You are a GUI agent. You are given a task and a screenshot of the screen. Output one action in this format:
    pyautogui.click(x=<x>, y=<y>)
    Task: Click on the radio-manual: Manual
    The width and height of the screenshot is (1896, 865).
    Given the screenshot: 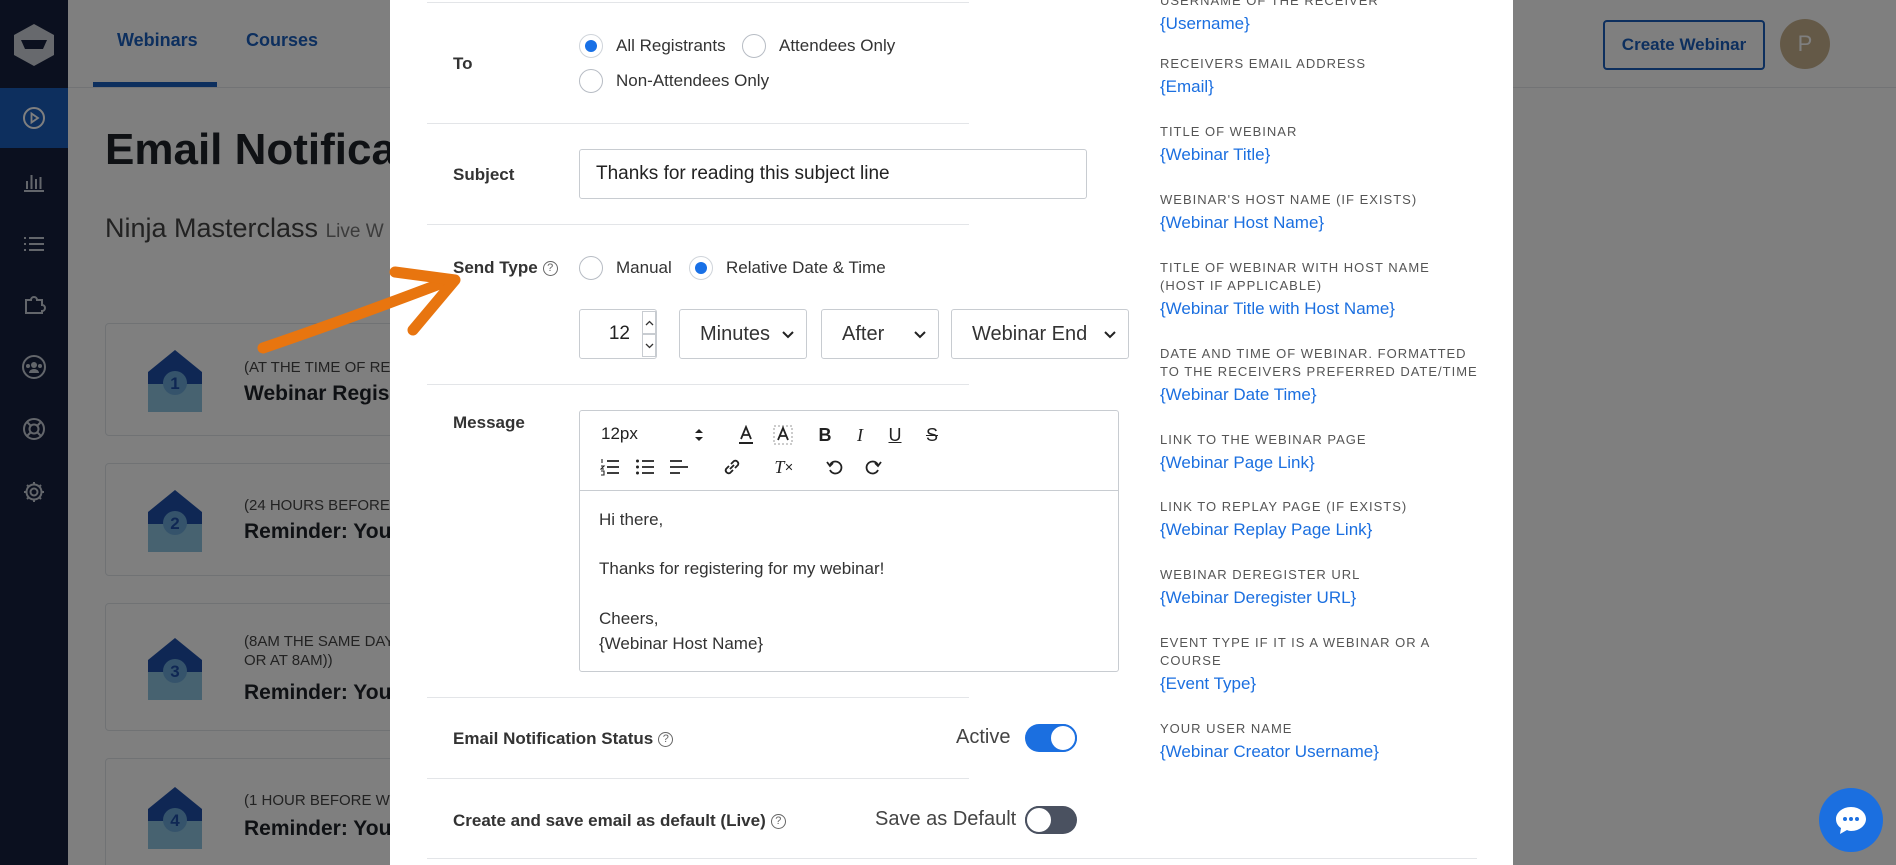 What is the action you would take?
    pyautogui.click(x=625, y=268)
    